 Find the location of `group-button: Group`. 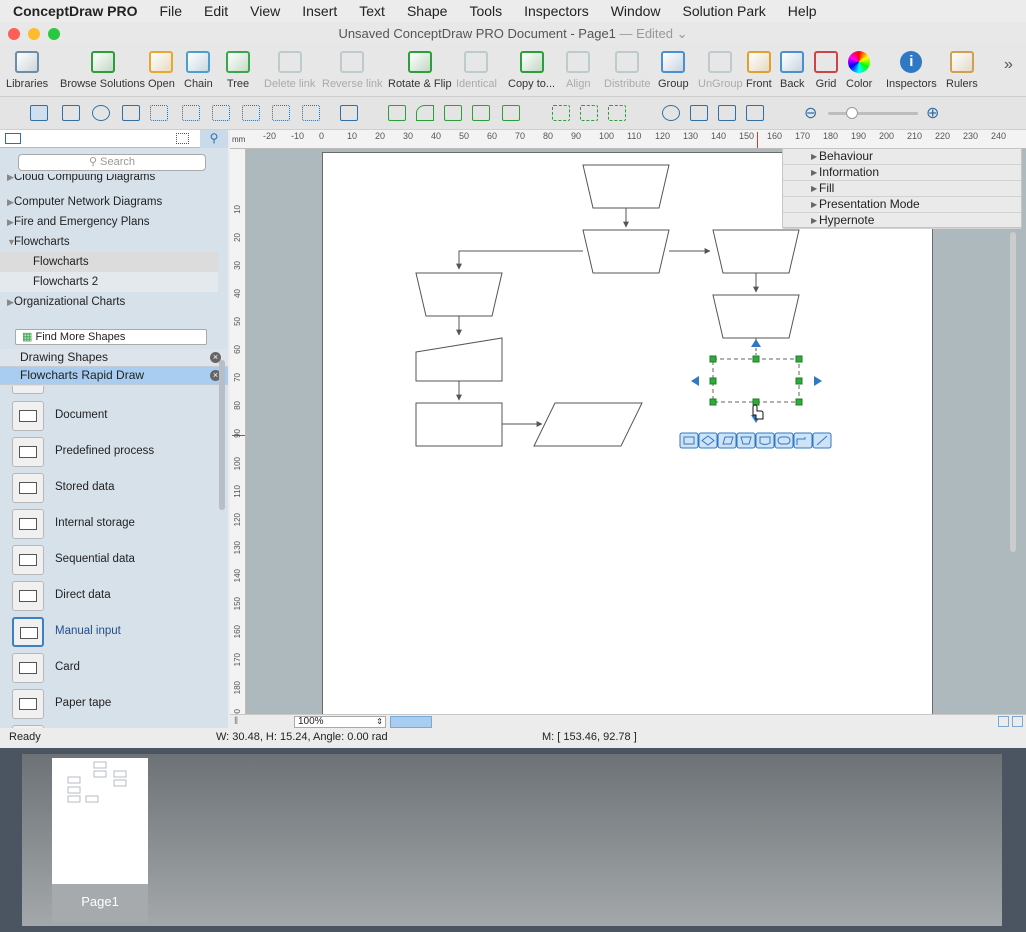

group-button: Group is located at coordinates (673, 69).